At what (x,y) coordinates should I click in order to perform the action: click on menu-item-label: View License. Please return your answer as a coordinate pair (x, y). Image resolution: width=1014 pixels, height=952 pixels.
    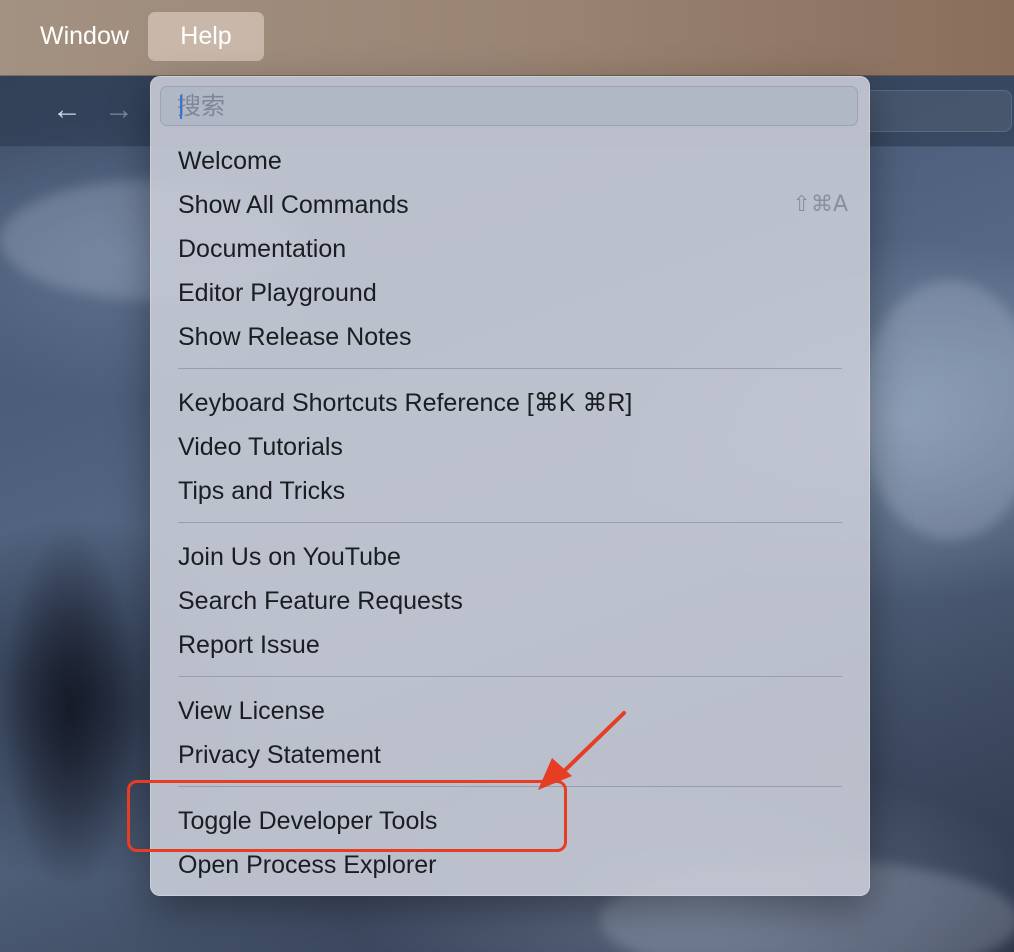
    Looking at the image, I should click on (251, 711).